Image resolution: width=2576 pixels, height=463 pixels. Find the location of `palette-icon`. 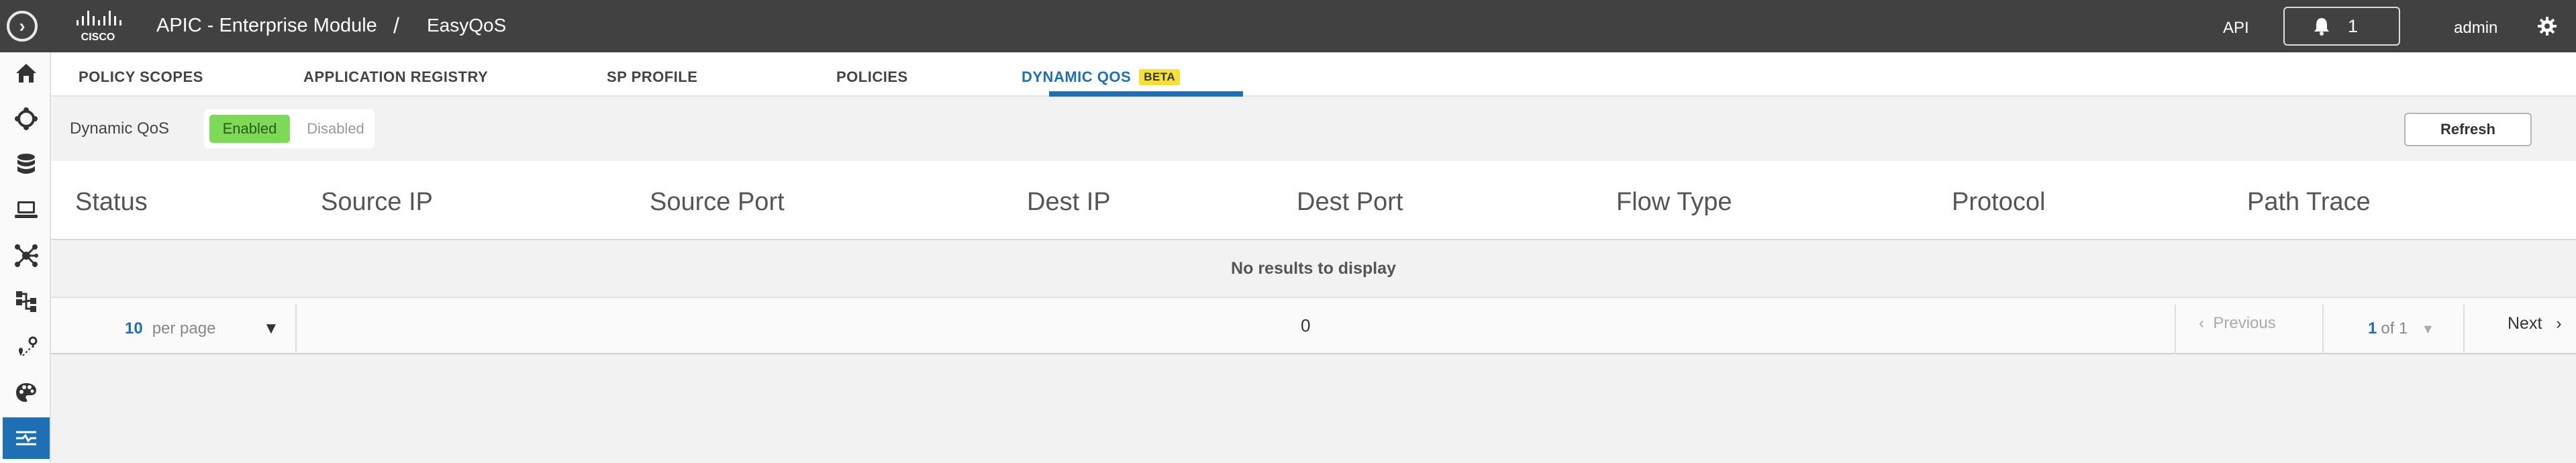

palette-icon is located at coordinates (26, 393).